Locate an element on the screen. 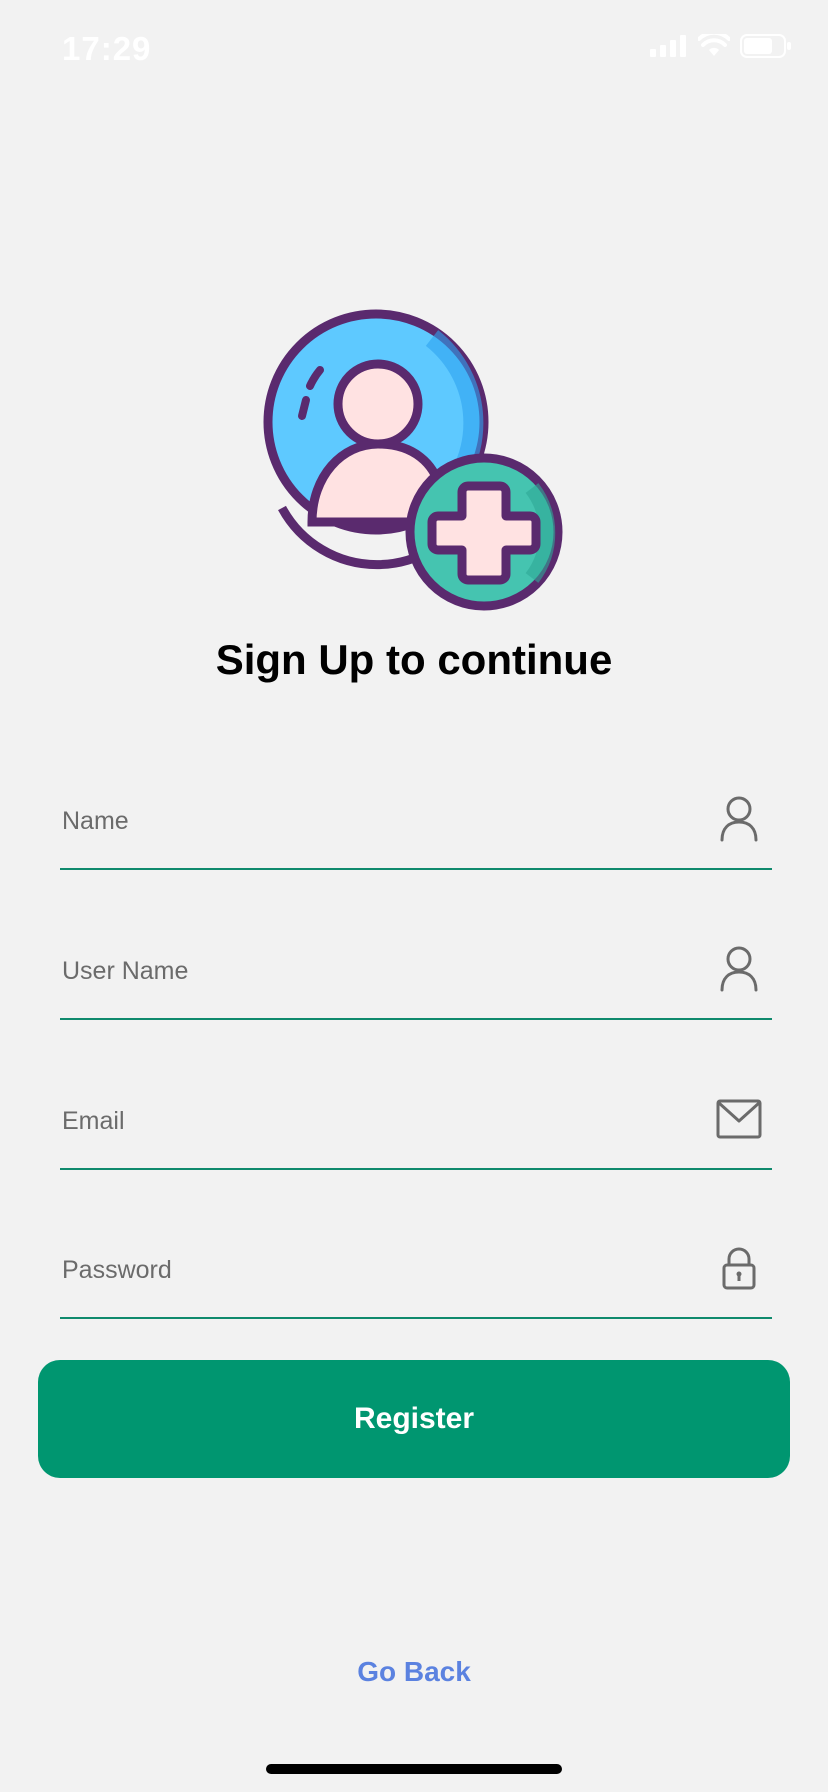 The width and height of the screenshot is (828, 1792). email-field is located at coordinates (416, 1121).